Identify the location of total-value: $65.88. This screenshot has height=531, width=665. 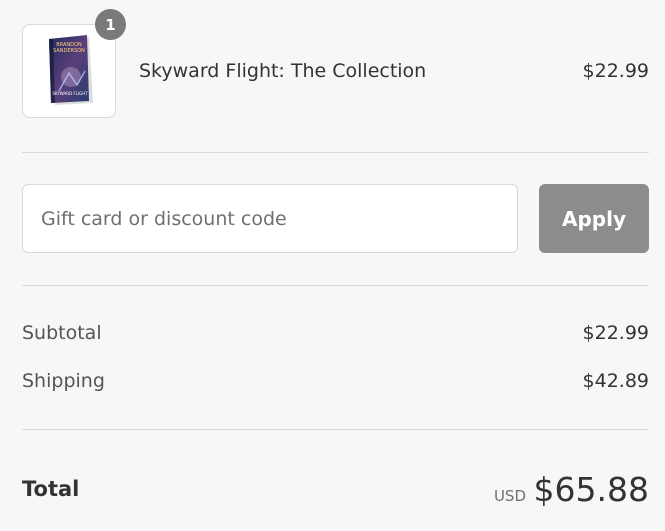
(591, 489).